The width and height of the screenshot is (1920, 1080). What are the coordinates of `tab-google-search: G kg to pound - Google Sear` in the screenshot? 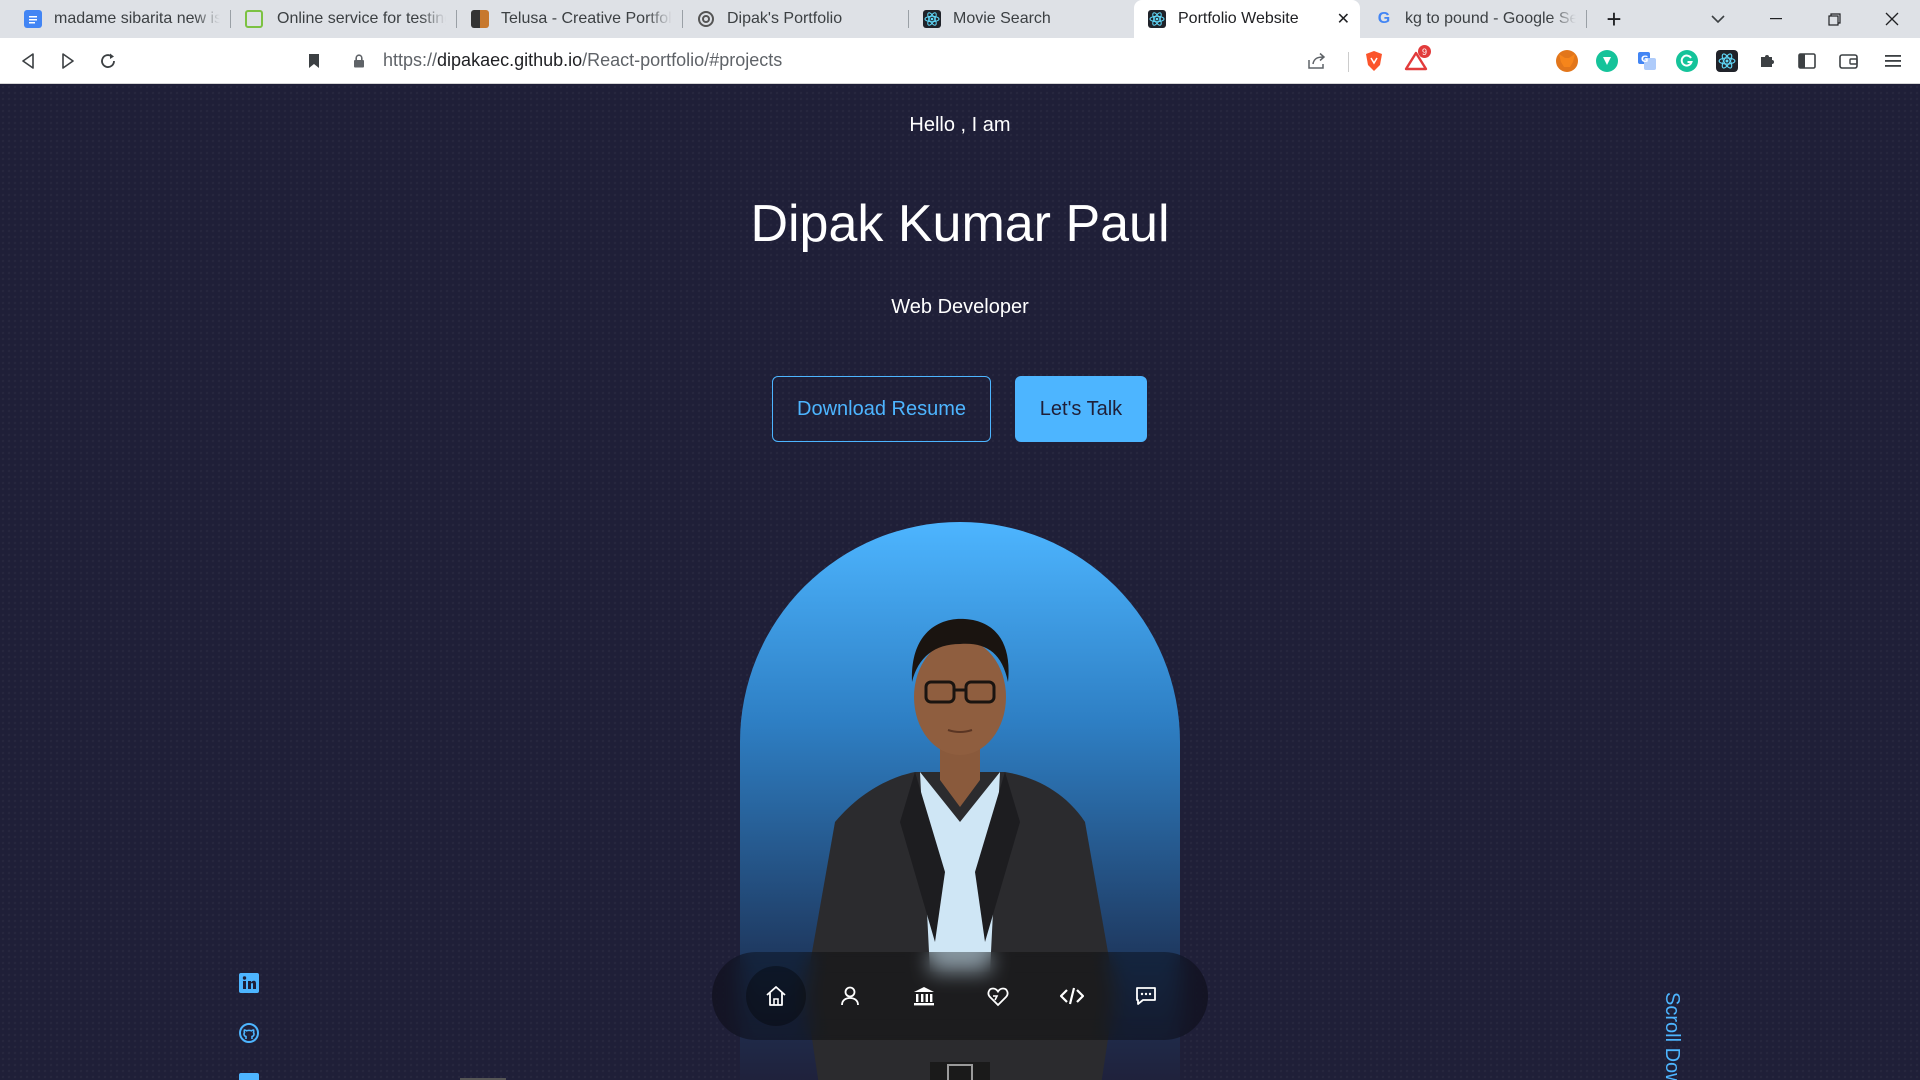 It's located at (1473, 19).